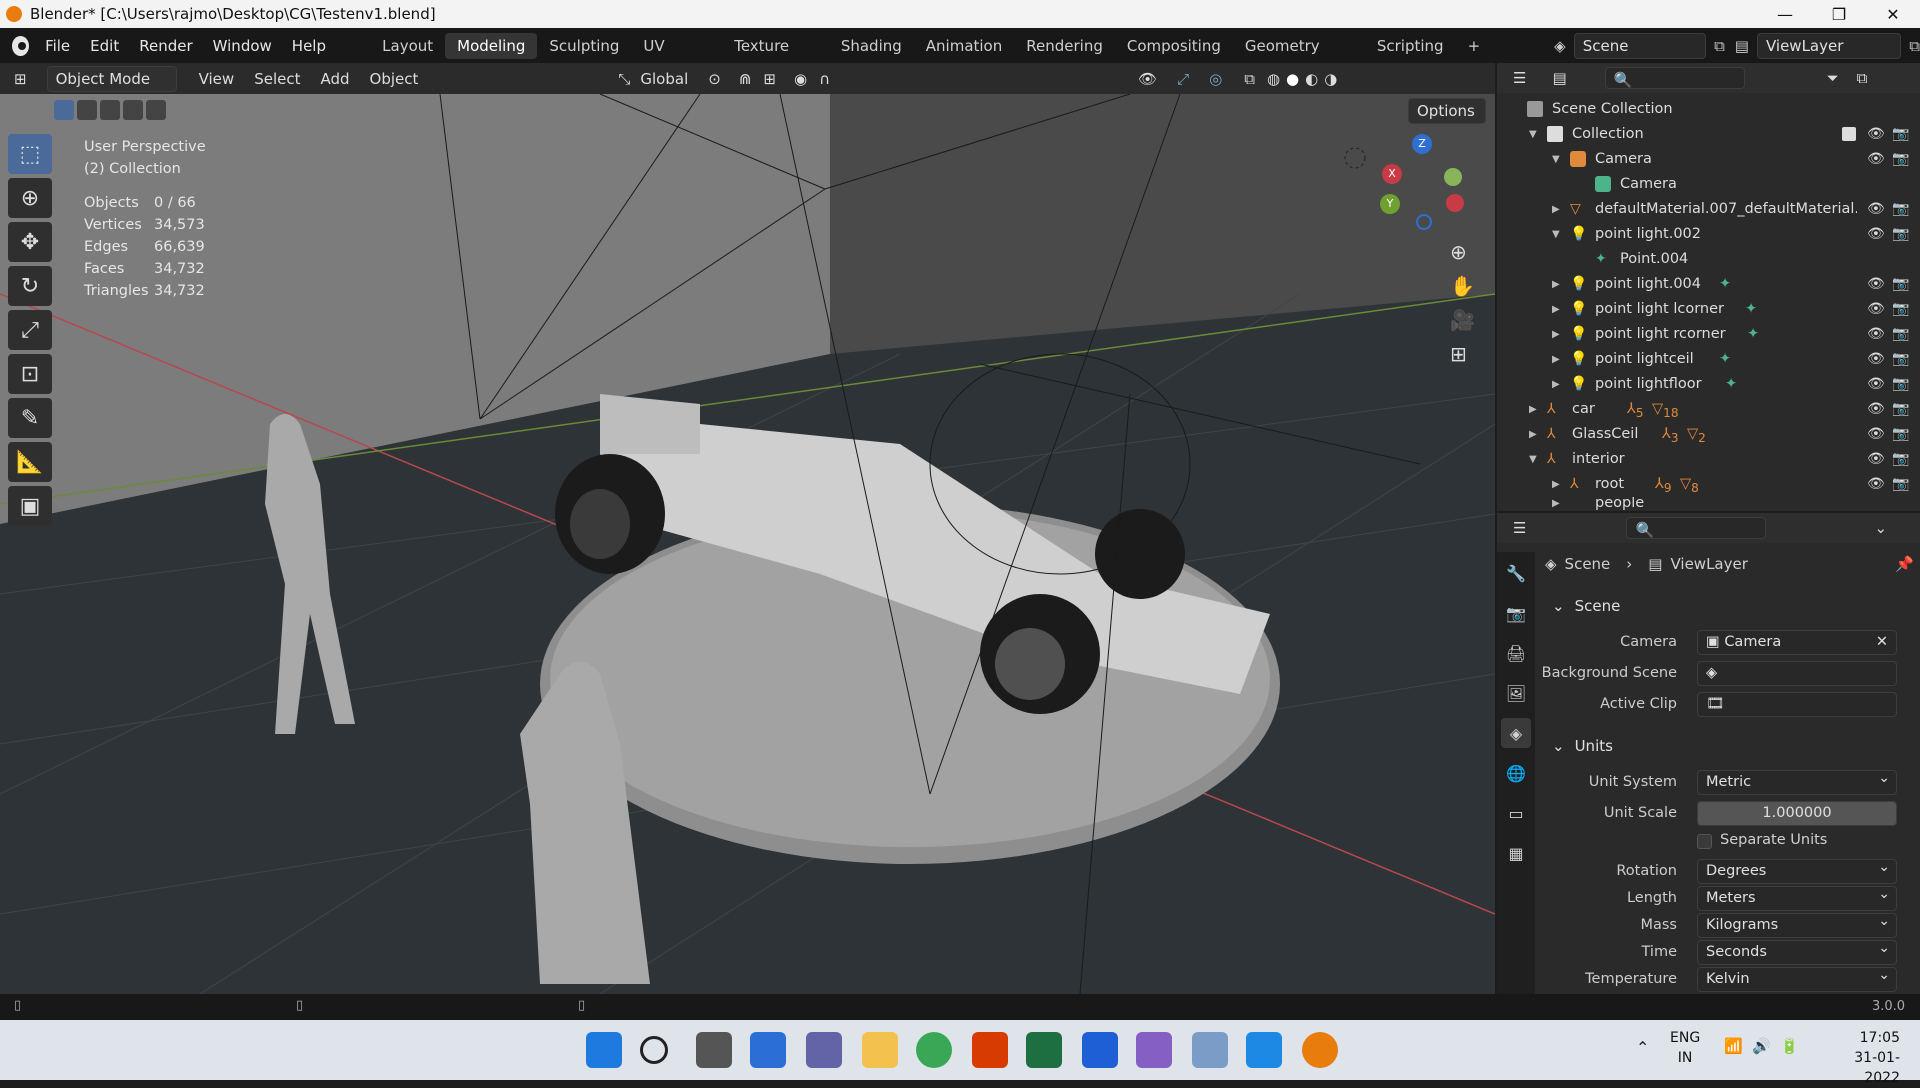 Image resolution: width=1920 pixels, height=1088 pixels. What do you see at coordinates (1708, 184) in the screenshot?
I see `outliner-row-camera-data: Camera` at bounding box center [1708, 184].